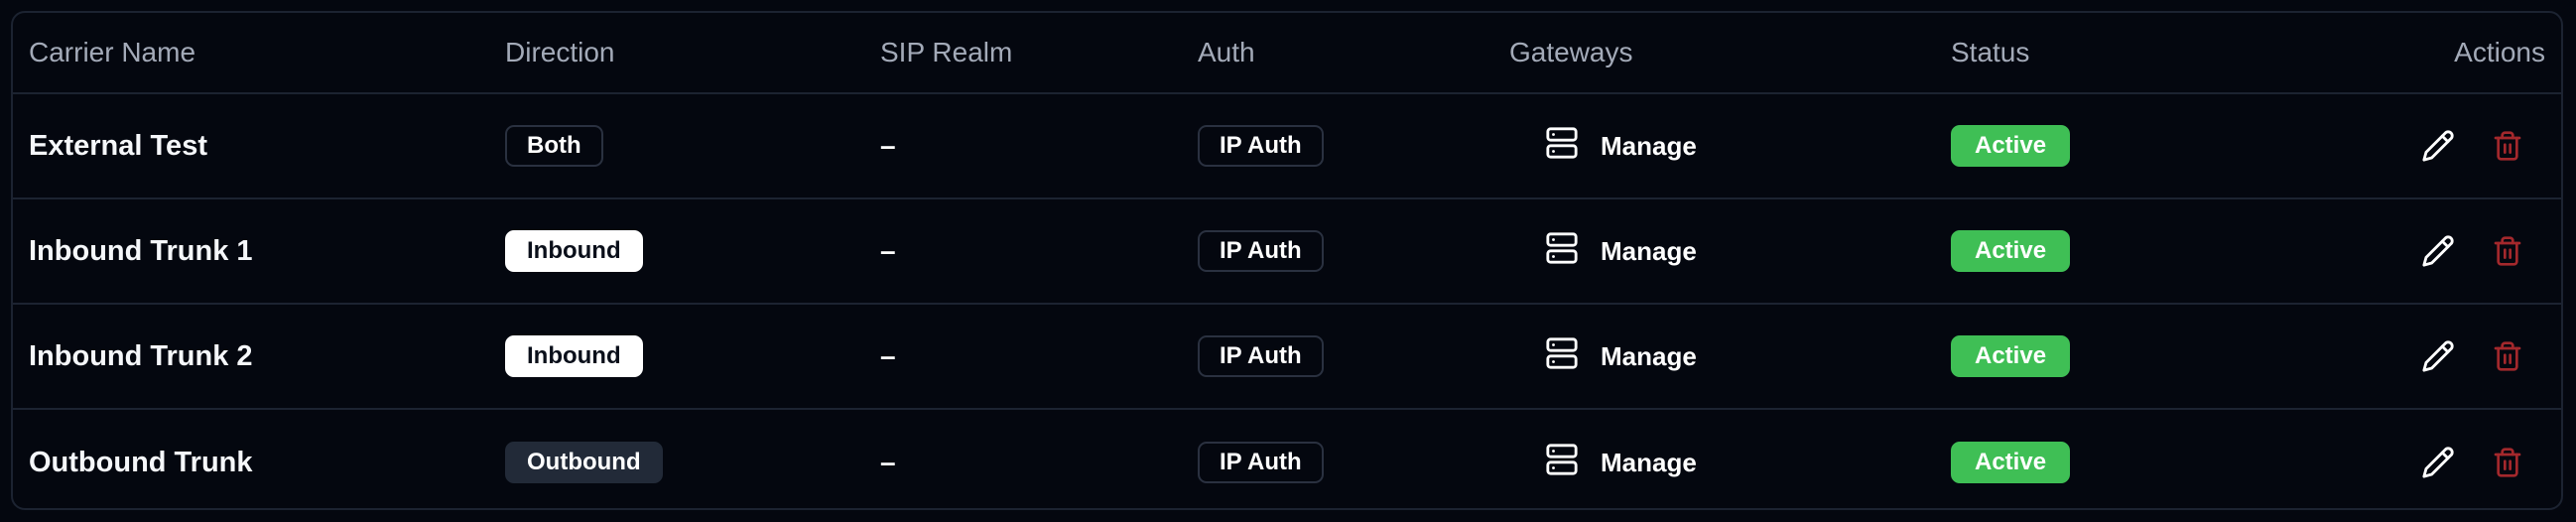 This screenshot has width=2576, height=522. What do you see at coordinates (141, 251) in the screenshot?
I see `carrier-name: Inbound Trunk 1` at bounding box center [141, 251].